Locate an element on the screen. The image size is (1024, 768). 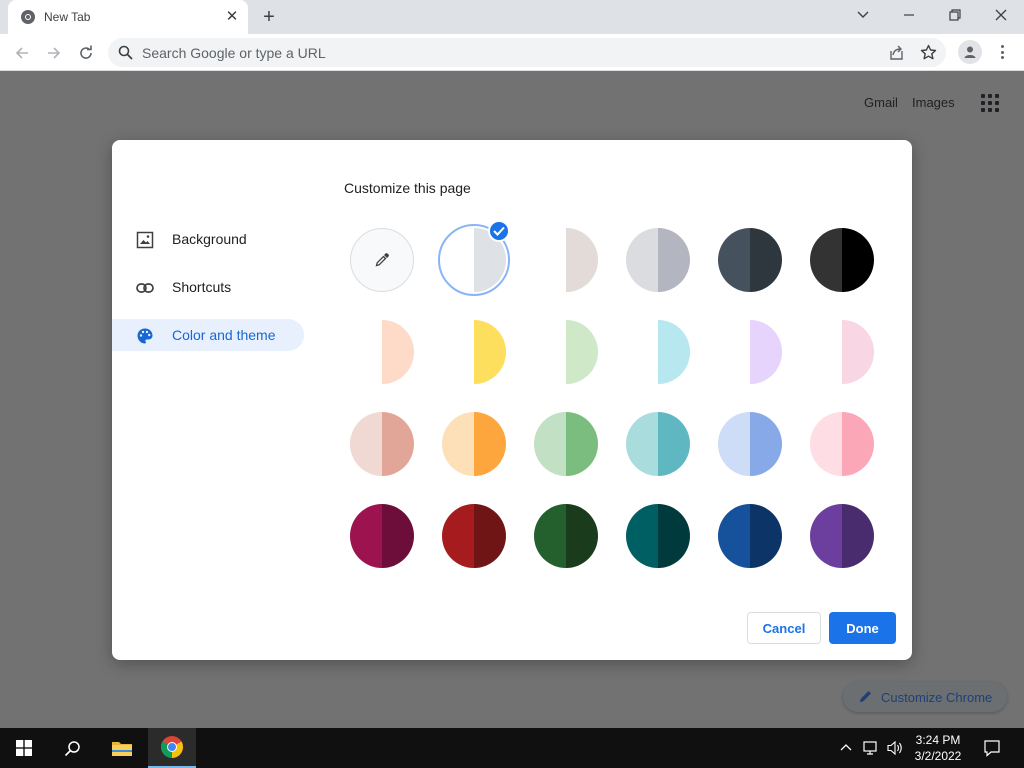
more-menu-button is located at coordinates (1002, 52).